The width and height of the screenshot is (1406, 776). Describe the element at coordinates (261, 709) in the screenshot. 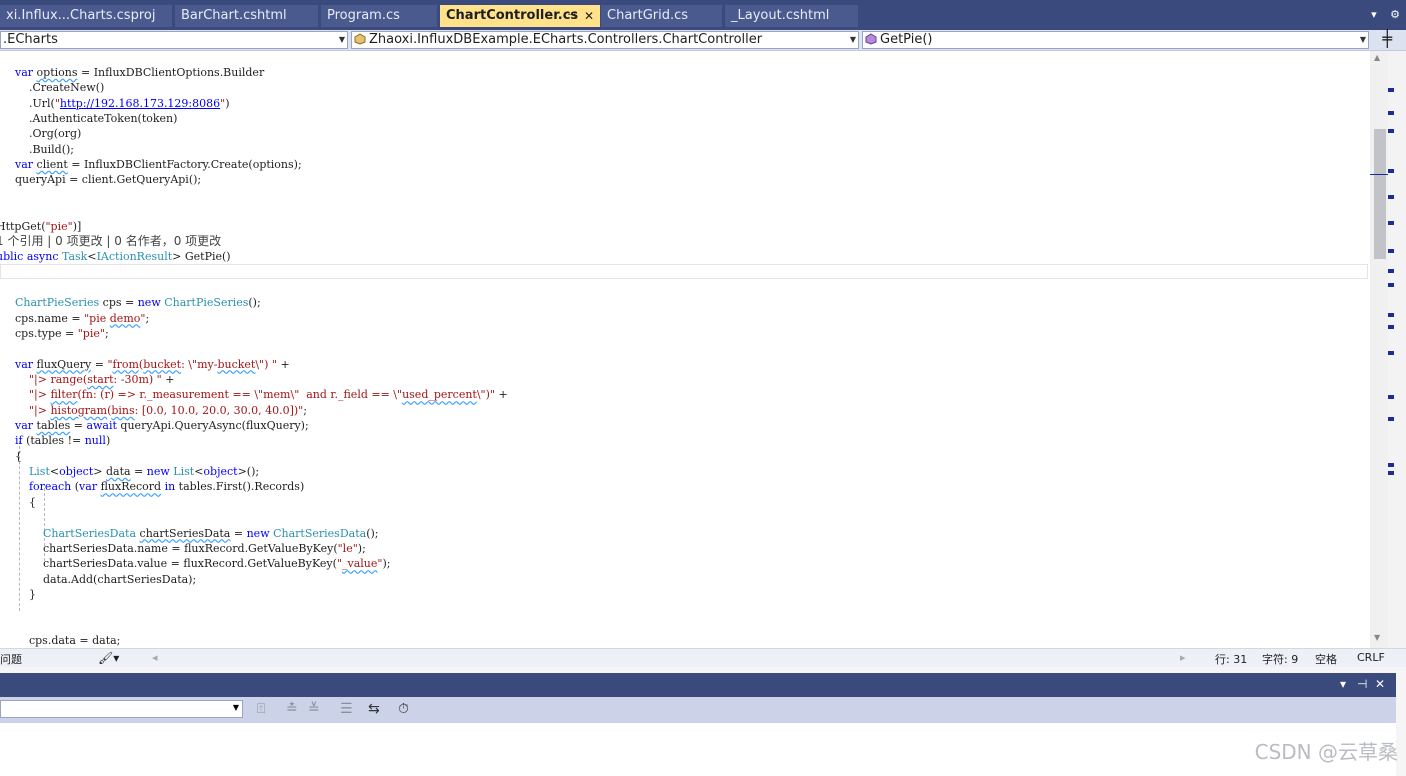

I see `find-message-icon: ⍐` at that location.